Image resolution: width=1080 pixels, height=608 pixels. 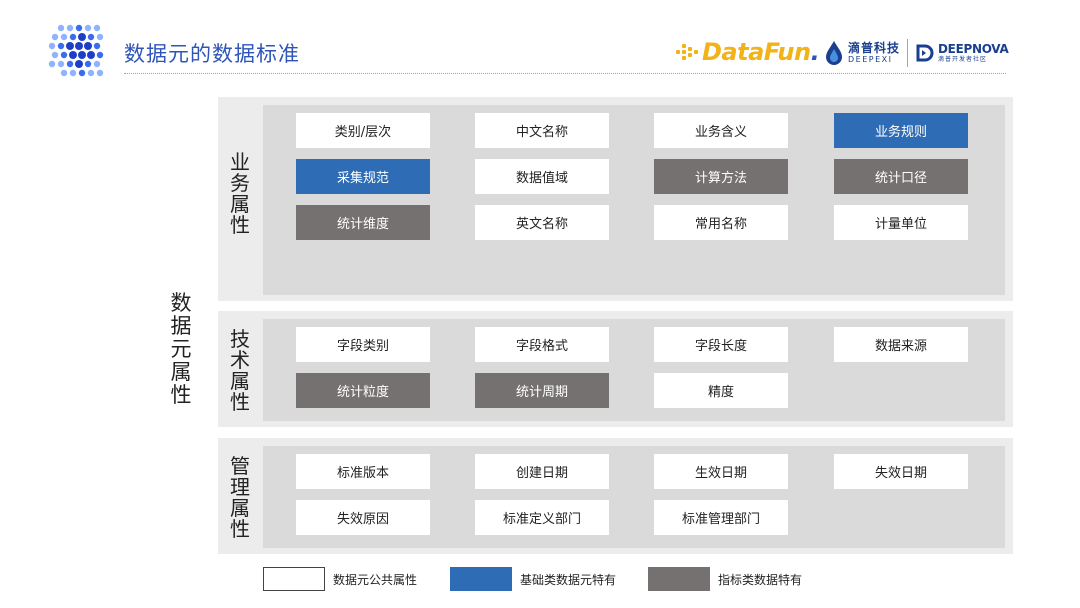 I want to click on attribute-cell: 创建日期, so click(x=542, y=471).